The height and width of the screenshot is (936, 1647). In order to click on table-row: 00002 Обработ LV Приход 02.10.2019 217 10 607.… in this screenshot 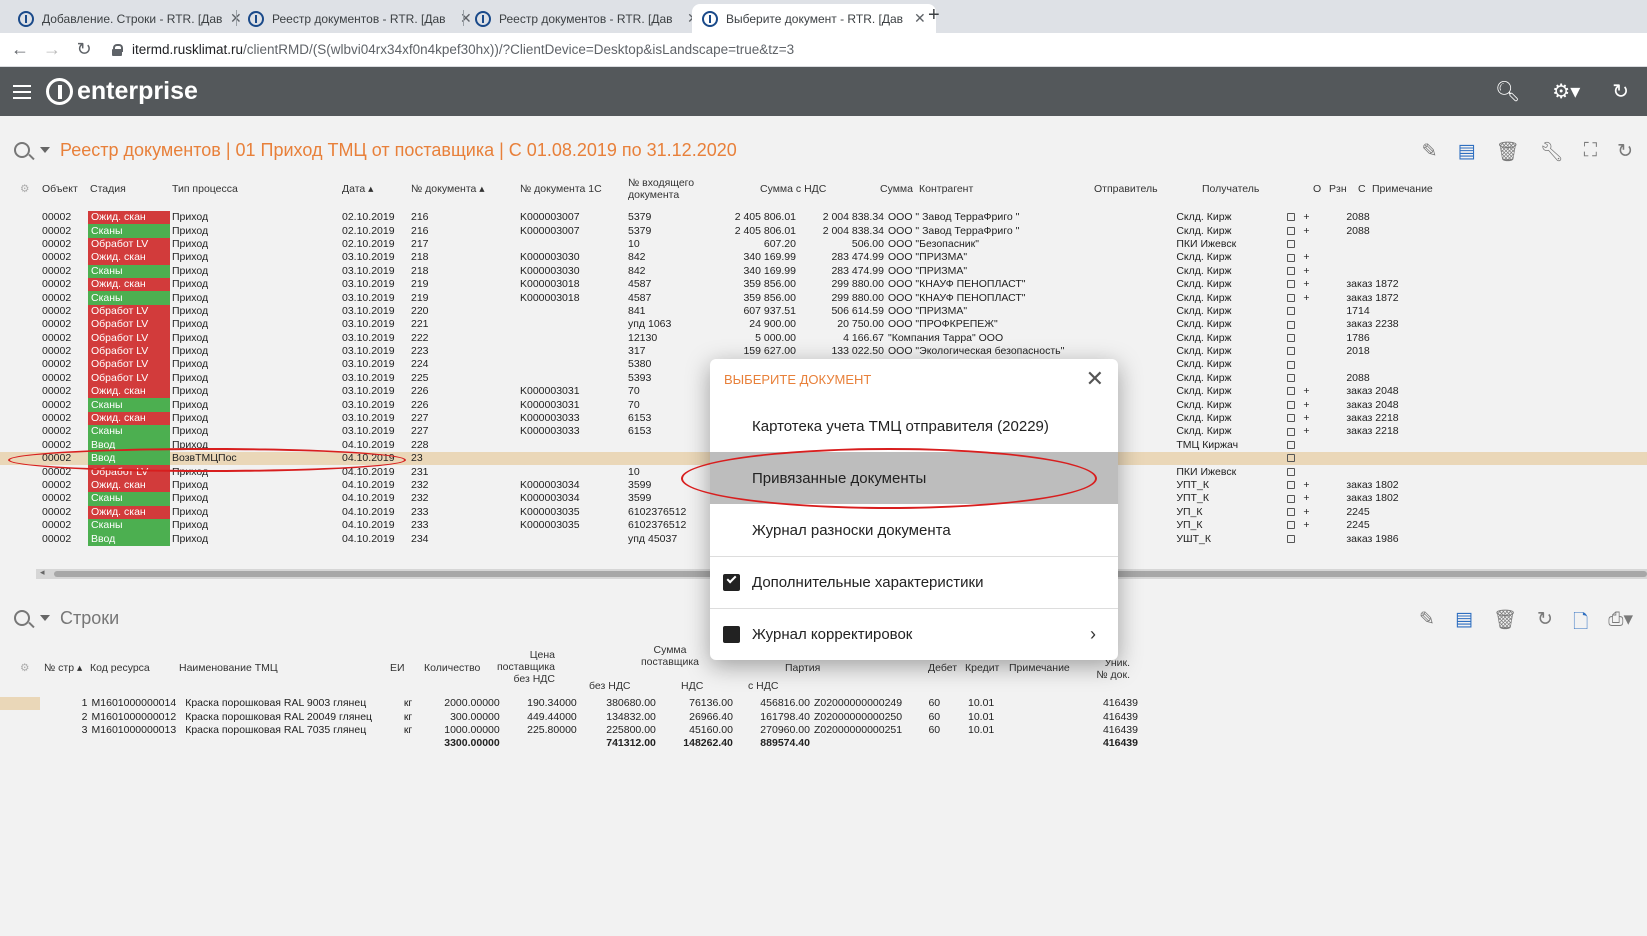, I will do `click(823, 244)`.